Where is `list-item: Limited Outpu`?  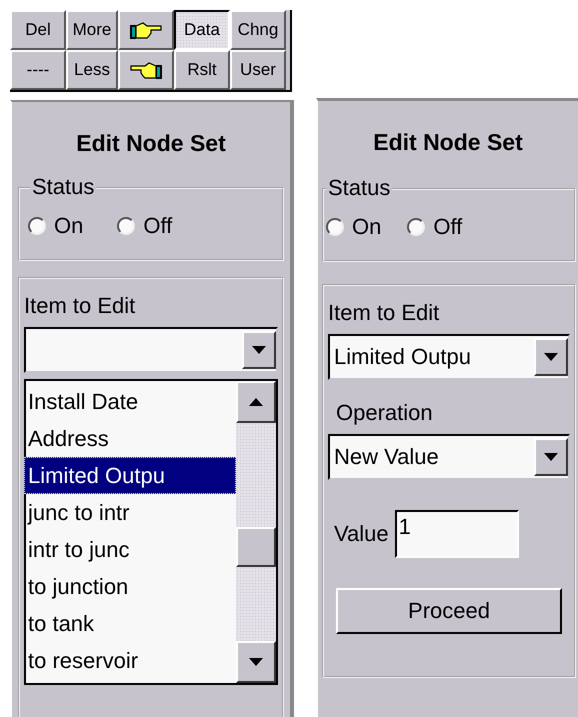
list-item: Limited Outpu is located at coordinates (130, 475).